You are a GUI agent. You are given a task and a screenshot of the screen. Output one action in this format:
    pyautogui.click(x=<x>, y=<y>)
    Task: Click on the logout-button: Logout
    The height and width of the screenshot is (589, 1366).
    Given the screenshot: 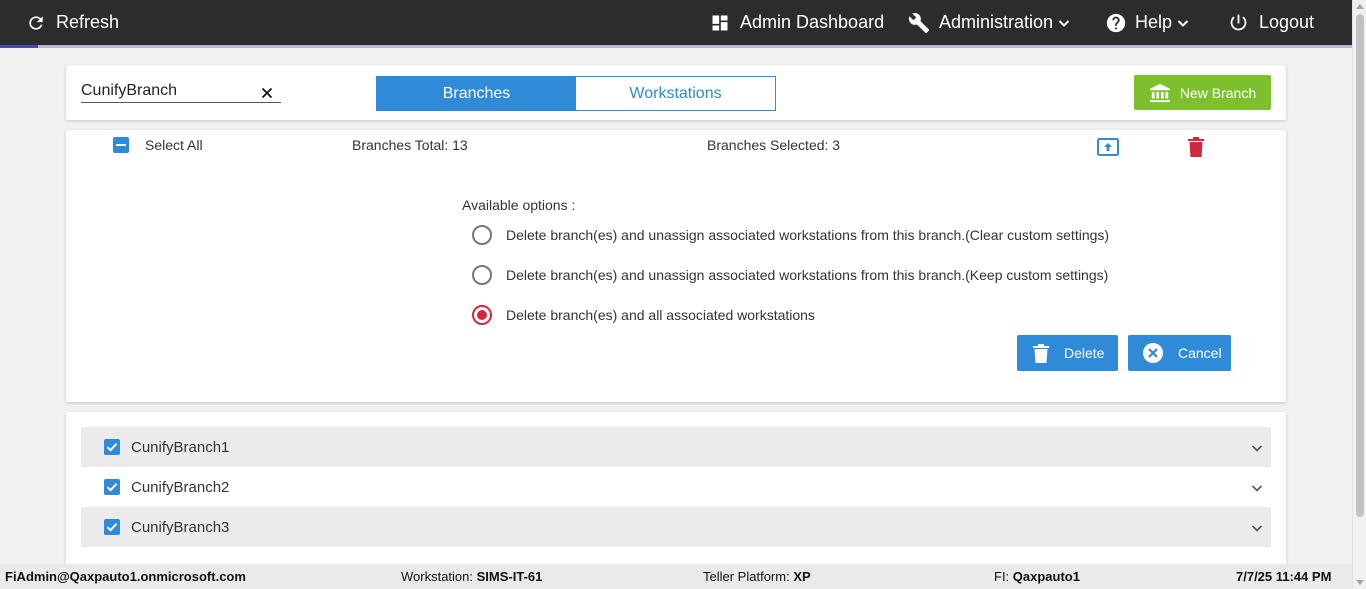 What is the action you would take?
    pyautogui.click(x=1271, y=22)
    